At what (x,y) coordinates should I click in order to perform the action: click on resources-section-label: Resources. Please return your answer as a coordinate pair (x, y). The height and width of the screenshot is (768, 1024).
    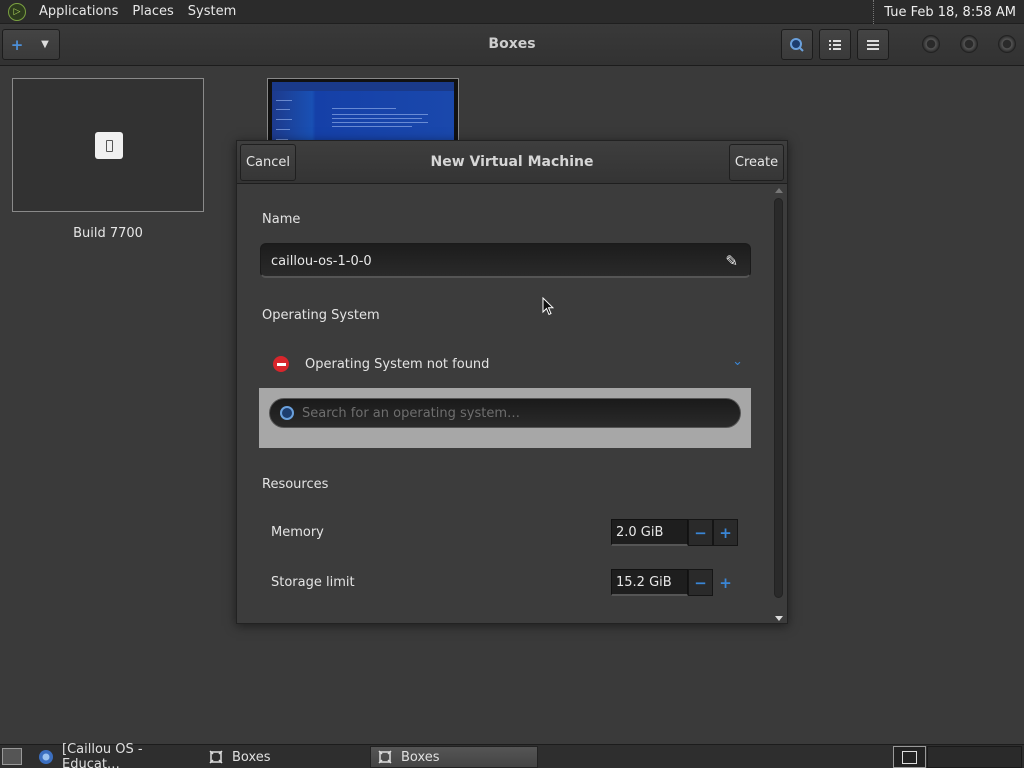
    Looking at the image, I should click on (295, 484).